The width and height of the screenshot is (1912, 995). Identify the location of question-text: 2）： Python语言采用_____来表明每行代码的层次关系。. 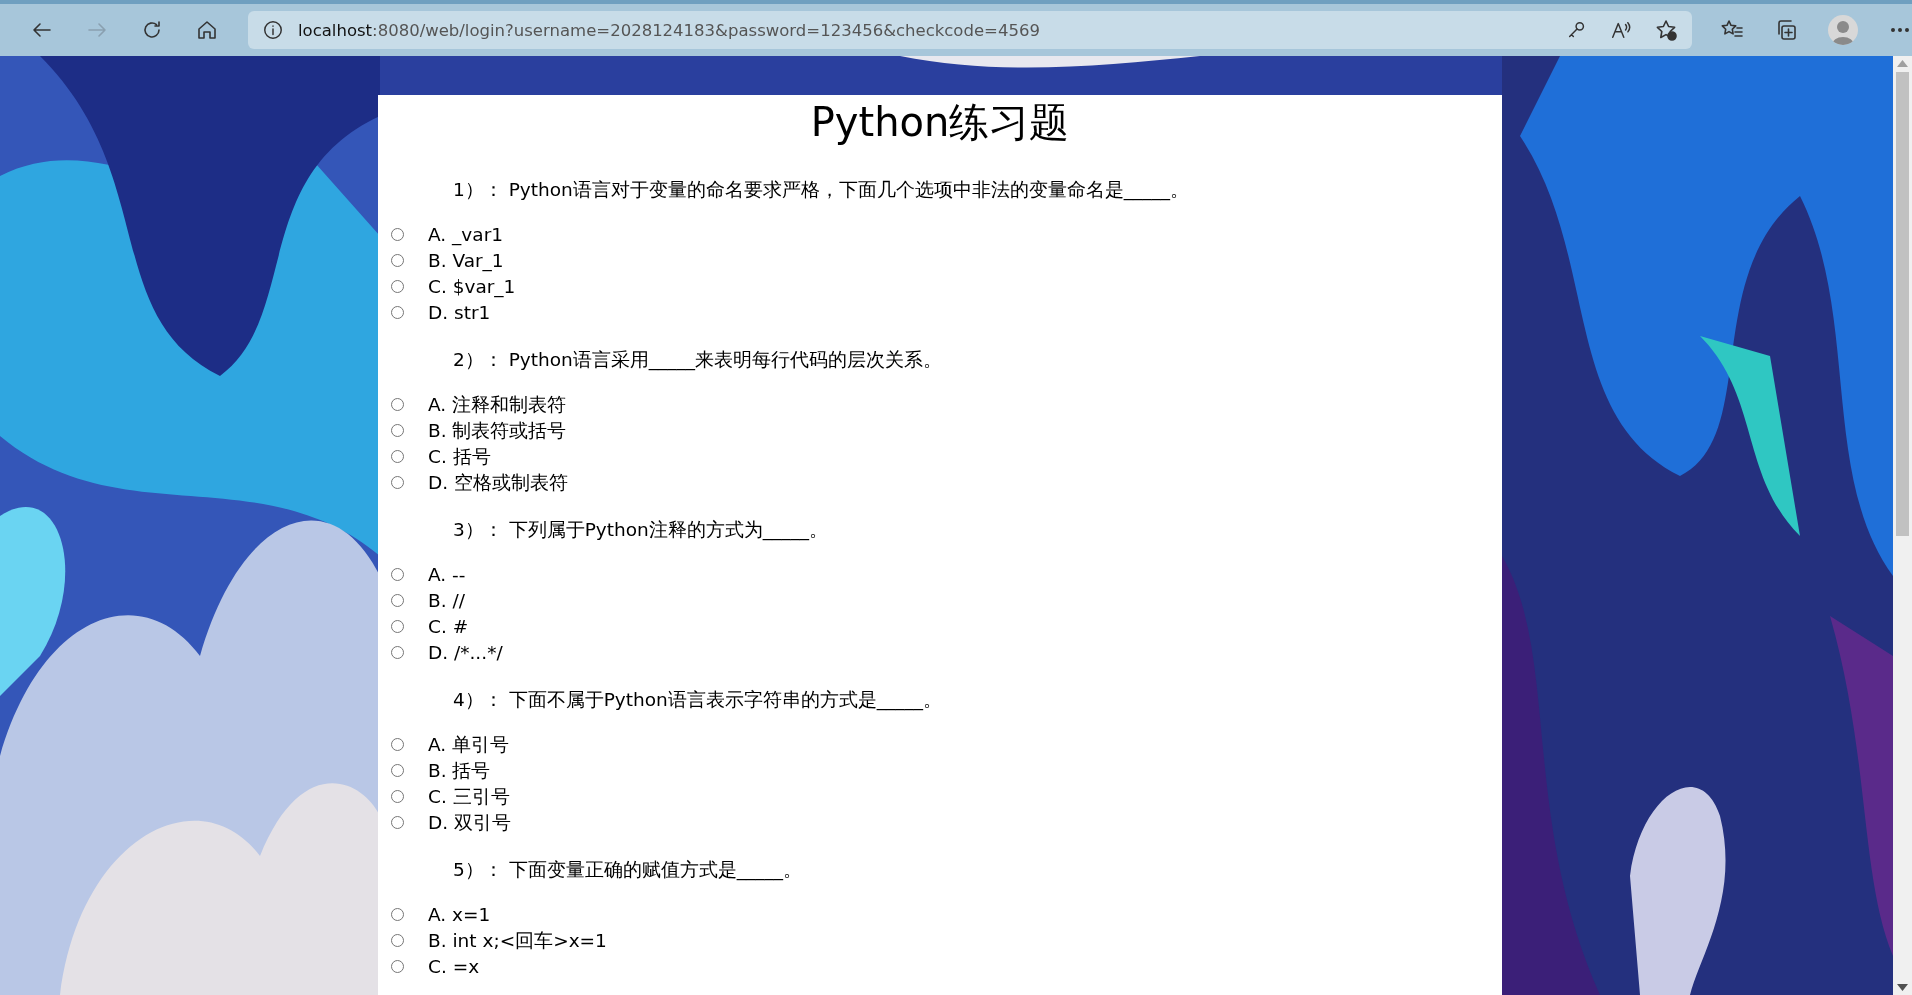
(698, 360).